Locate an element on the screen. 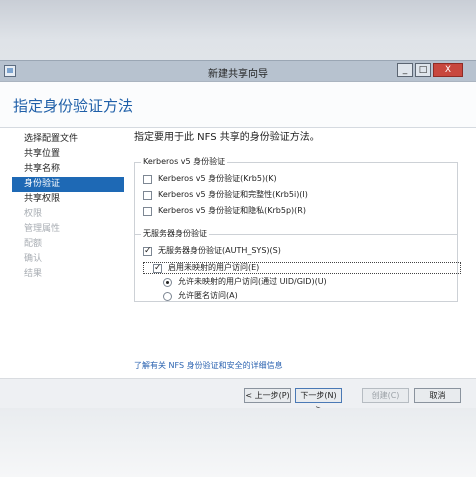 This screenshot has width=476, height=477. wizard-header: 指定身份验证方法 is located at coordinates (238, 105).